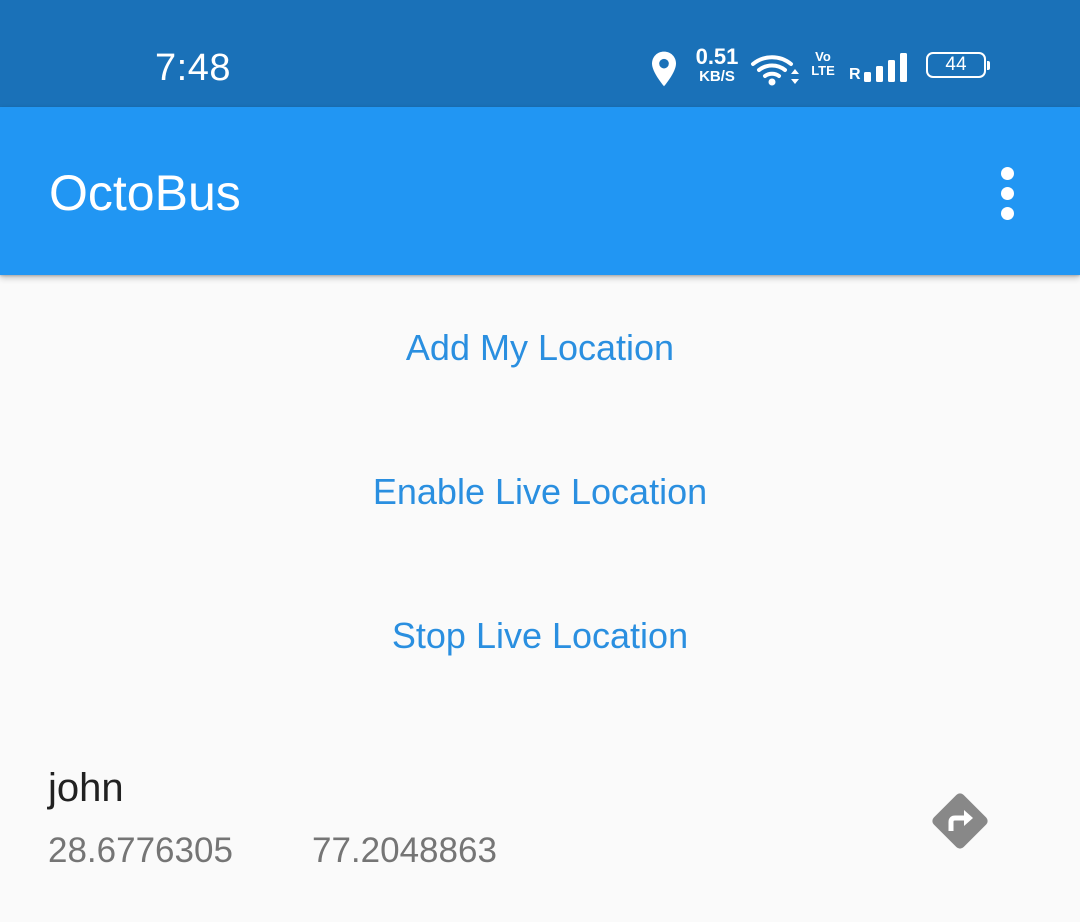  I want to click on status-bar: 7:48 0.51 KB/S Vo LTE R 44, so click(540, 53).